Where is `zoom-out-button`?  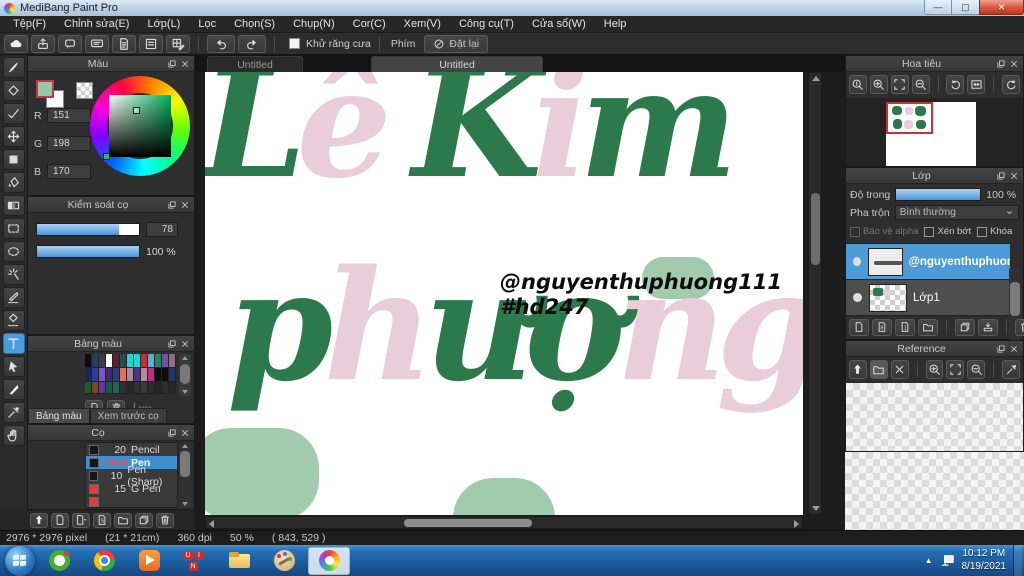
zoom-out-button is located at coordinates (976, 369).